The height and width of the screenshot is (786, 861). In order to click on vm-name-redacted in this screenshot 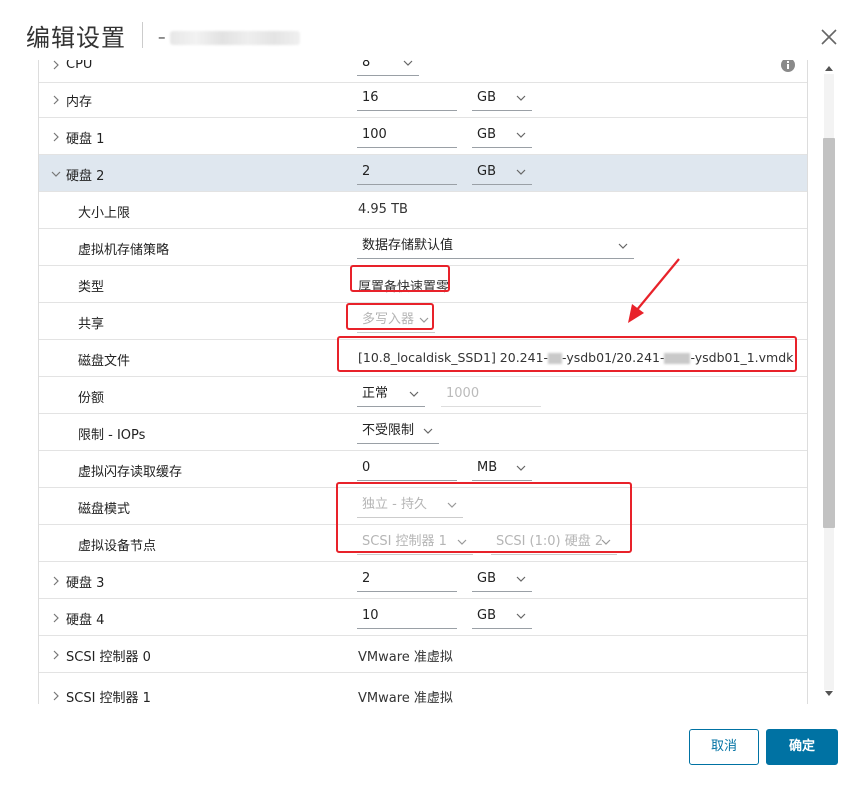, I will do `click(235, 38)`.